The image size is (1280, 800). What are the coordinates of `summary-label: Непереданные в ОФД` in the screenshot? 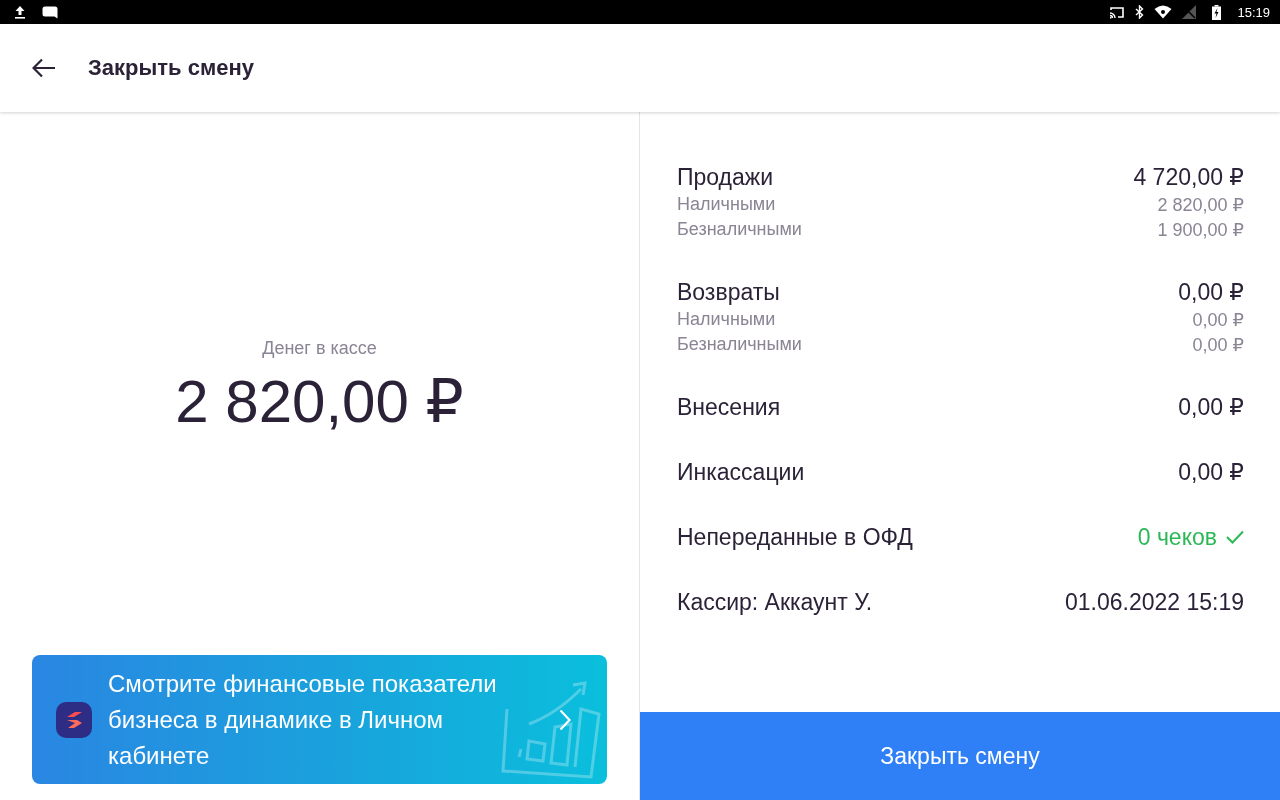 It's located at (795, 537).